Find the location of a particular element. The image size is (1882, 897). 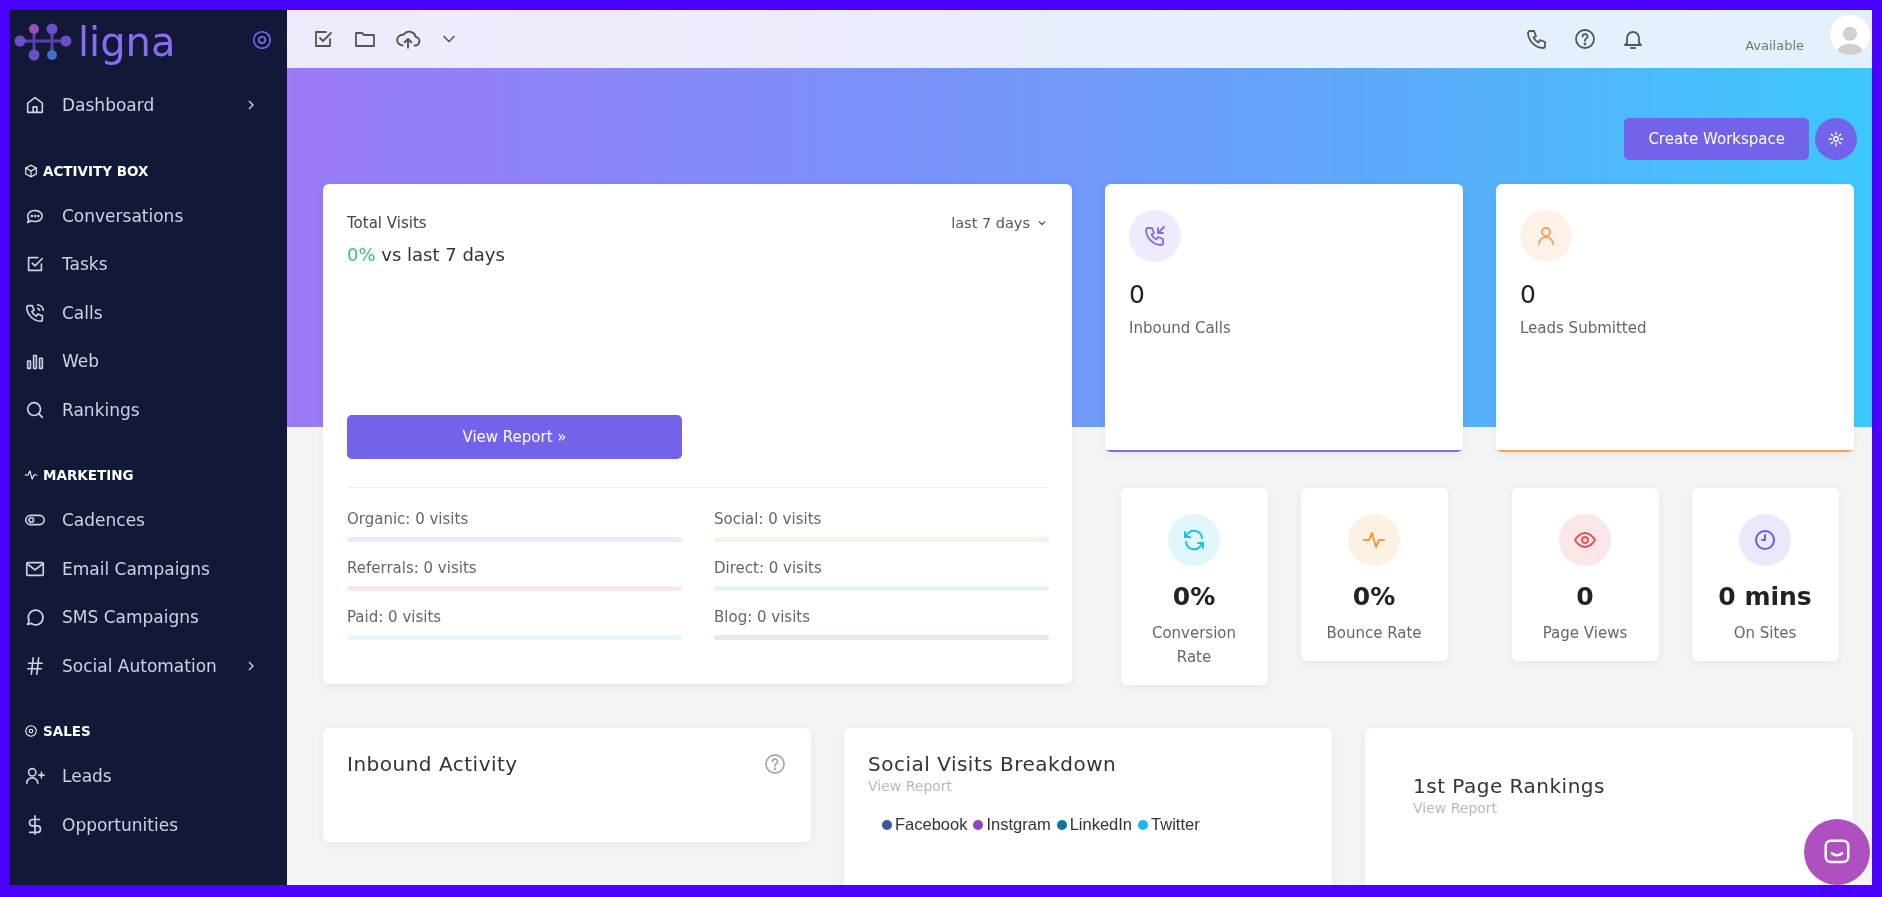

metric-label: Conversion Rate is located at coordinates (1194, 645).